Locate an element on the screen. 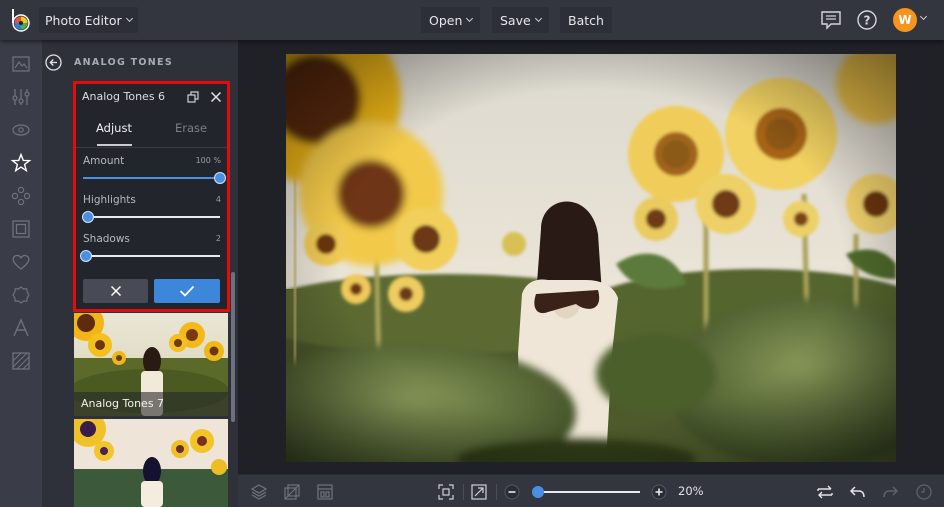 The width and height of the screenshot is (944, 507). save-label: Save is located at coordinates (515, 20).